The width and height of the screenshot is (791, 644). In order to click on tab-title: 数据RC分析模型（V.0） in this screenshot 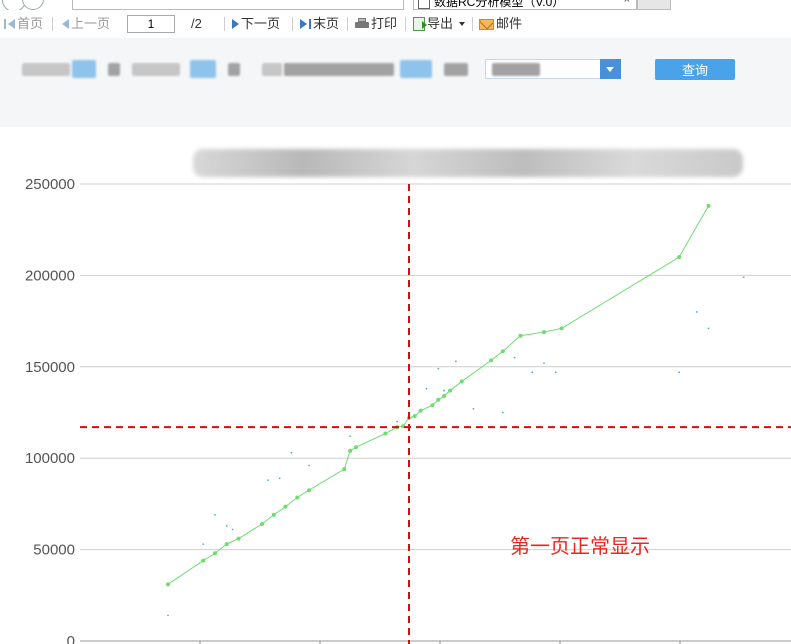, I will do `click(499, 4)`.